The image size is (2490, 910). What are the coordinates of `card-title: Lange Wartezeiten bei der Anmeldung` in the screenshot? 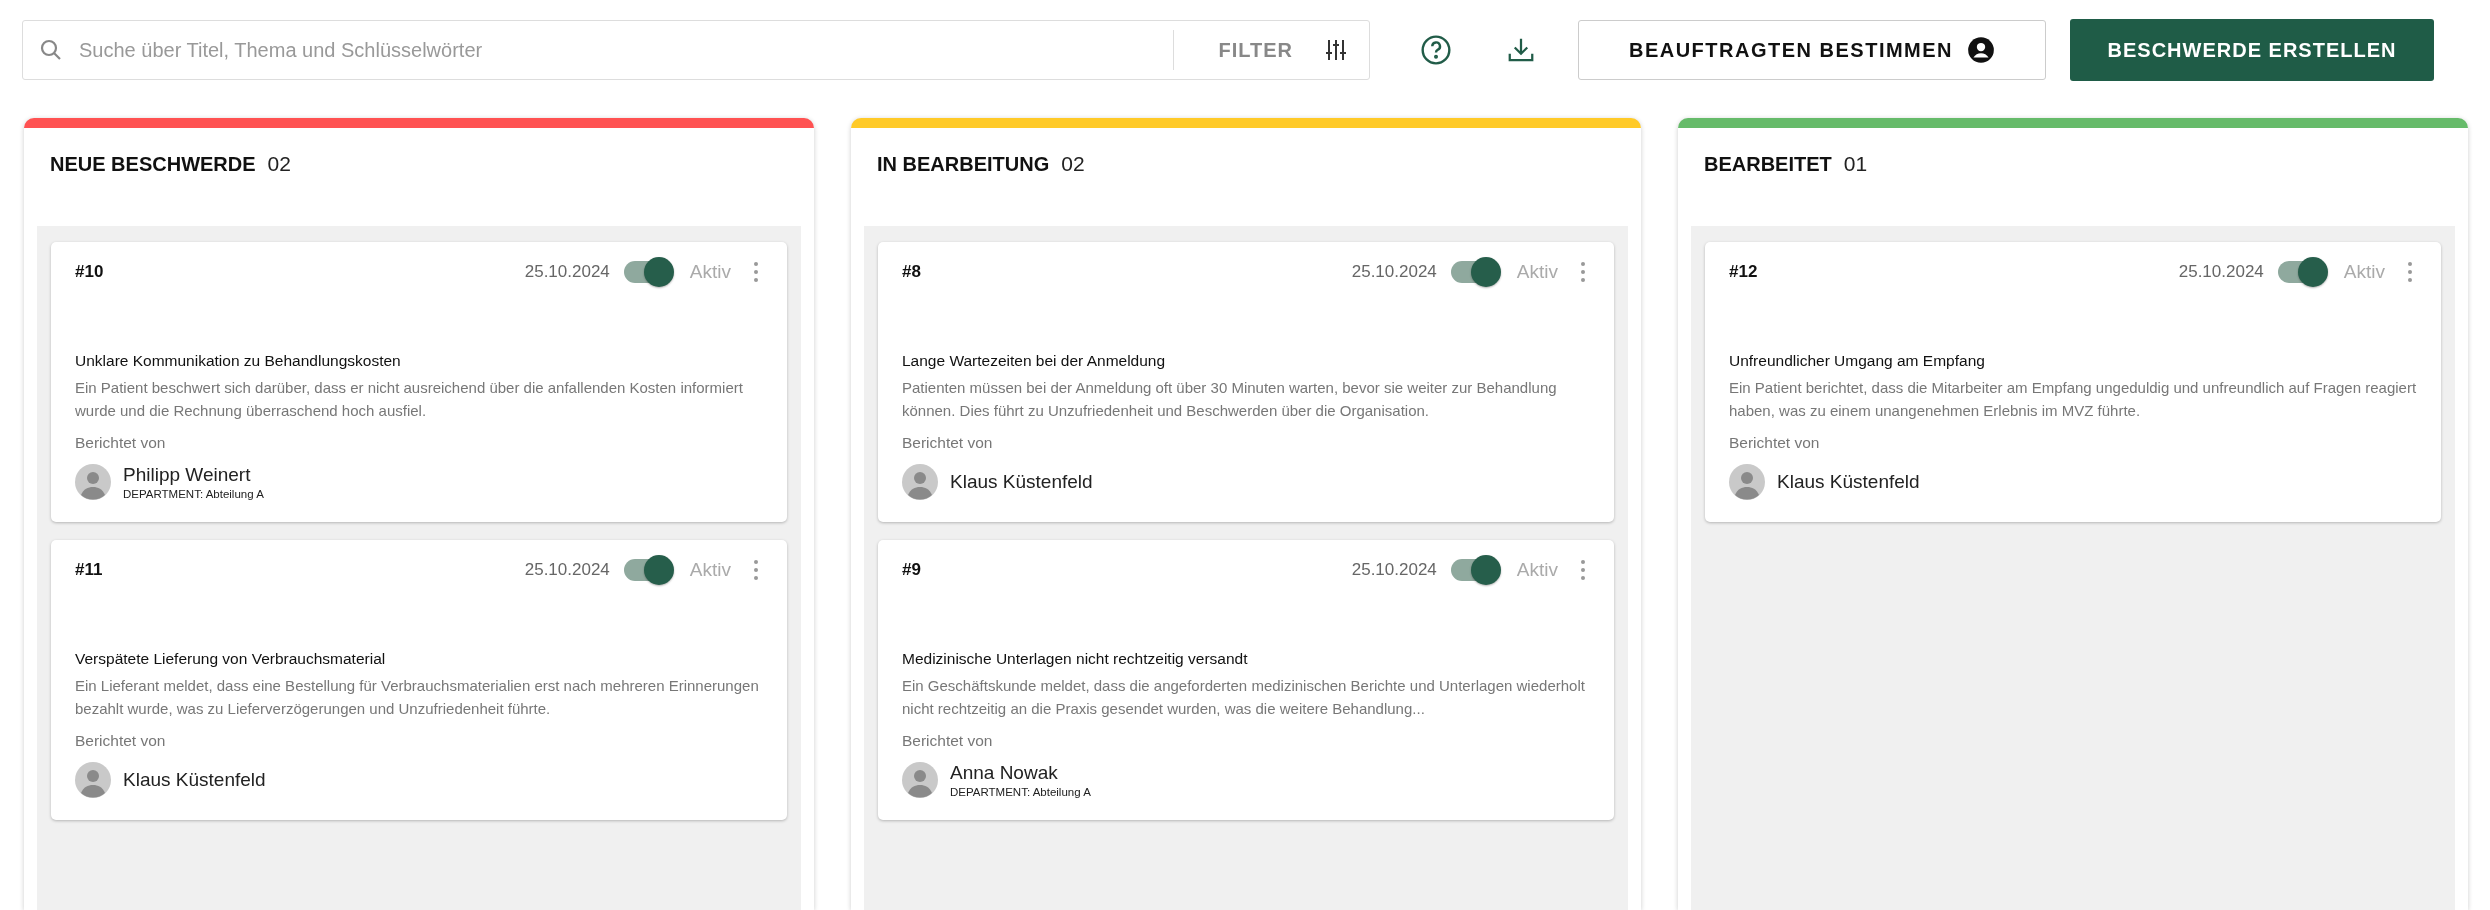 It's located at (1034, 361).